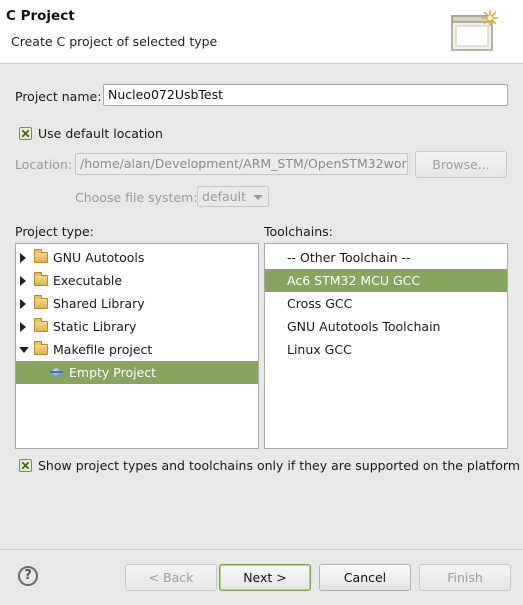 The image size is (523, 605). I want to click on list-item-other-toolchain: -- Other Toolchain --, so click(386, 257).